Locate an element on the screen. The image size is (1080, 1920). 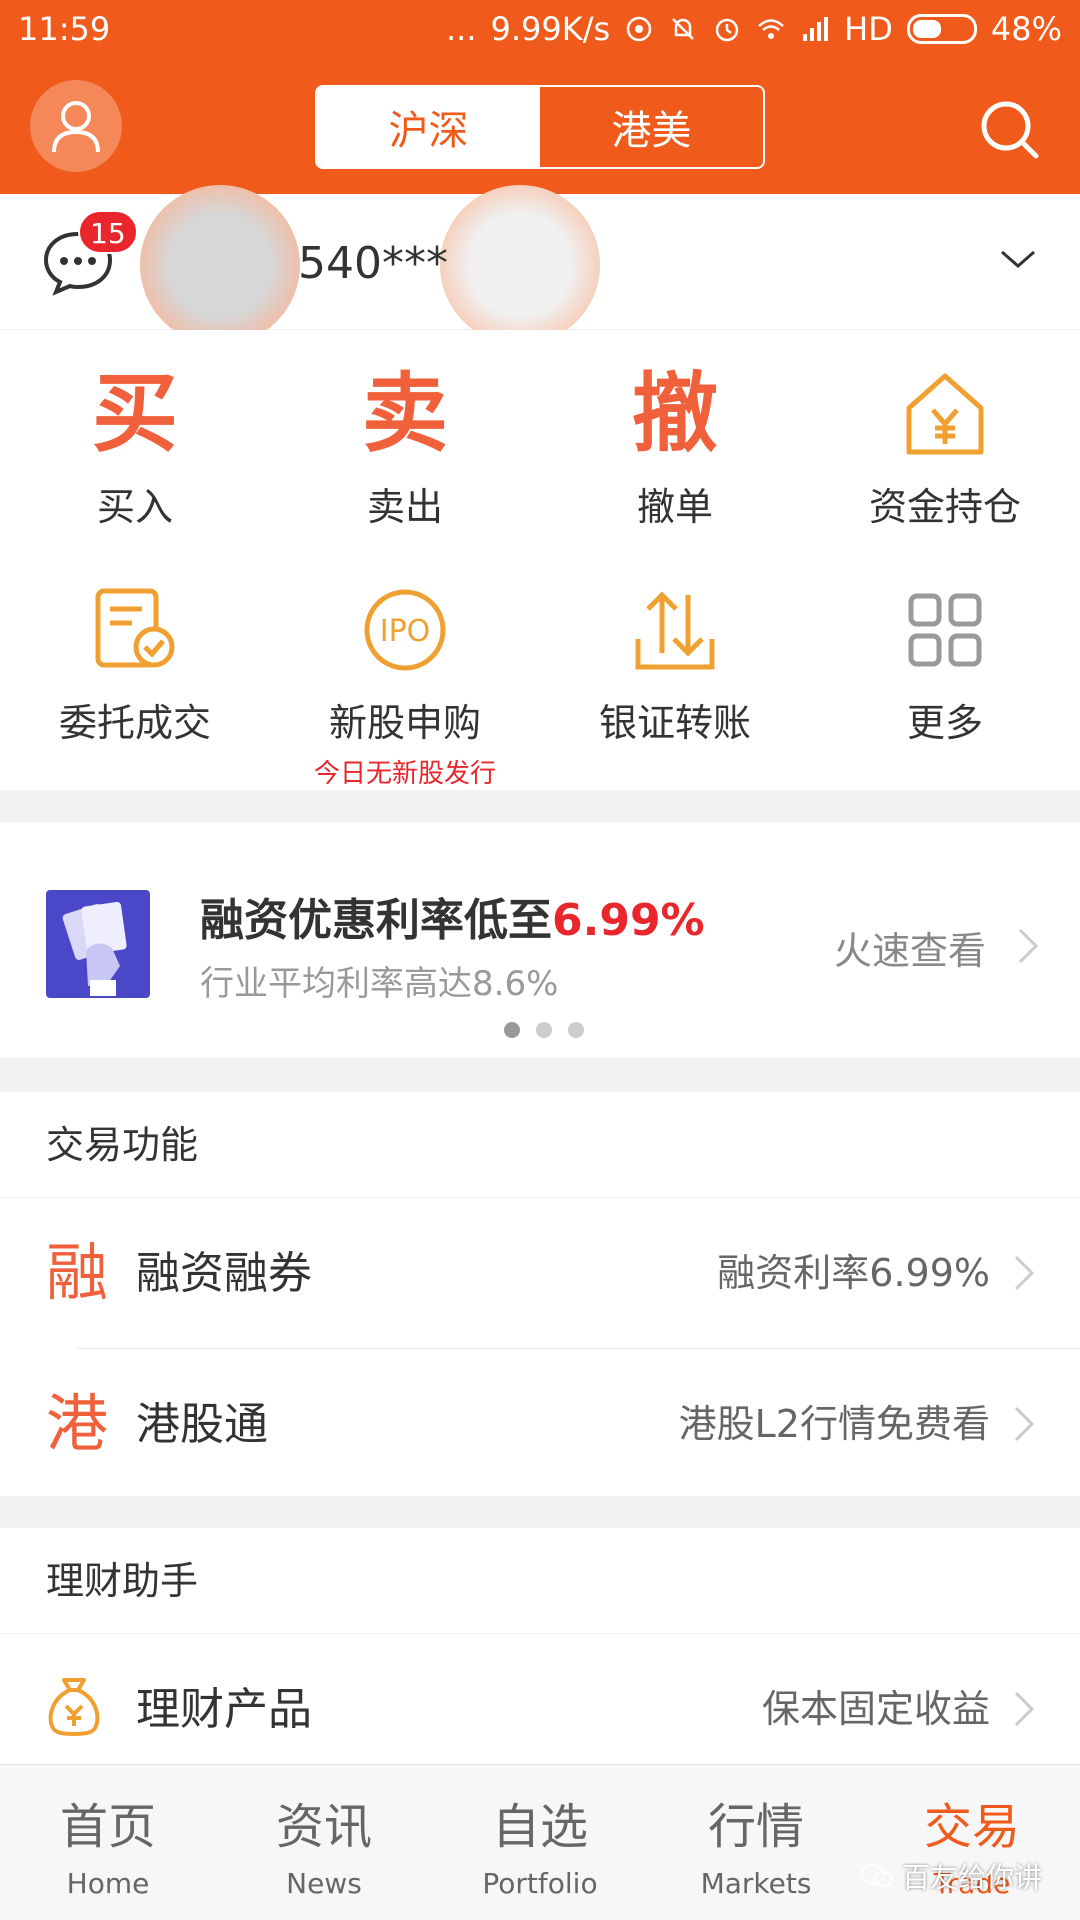
header-bar: 11:59 ... 9.99K/s HD 48% 沪深 港美 is located at coordinates (540, 97).